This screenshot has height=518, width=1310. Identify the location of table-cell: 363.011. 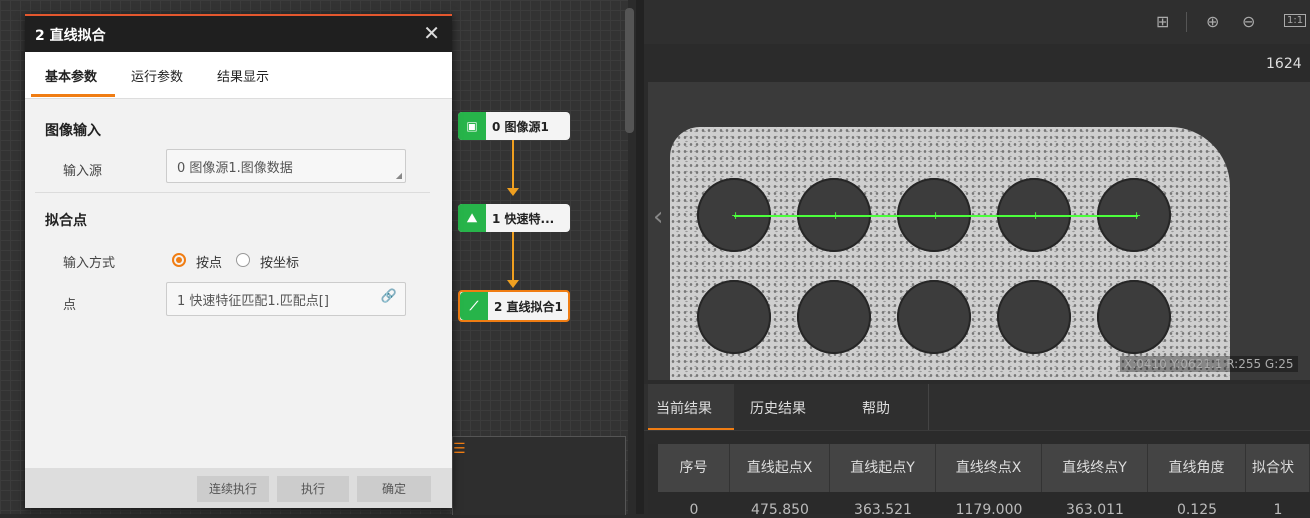
(1095, 510).